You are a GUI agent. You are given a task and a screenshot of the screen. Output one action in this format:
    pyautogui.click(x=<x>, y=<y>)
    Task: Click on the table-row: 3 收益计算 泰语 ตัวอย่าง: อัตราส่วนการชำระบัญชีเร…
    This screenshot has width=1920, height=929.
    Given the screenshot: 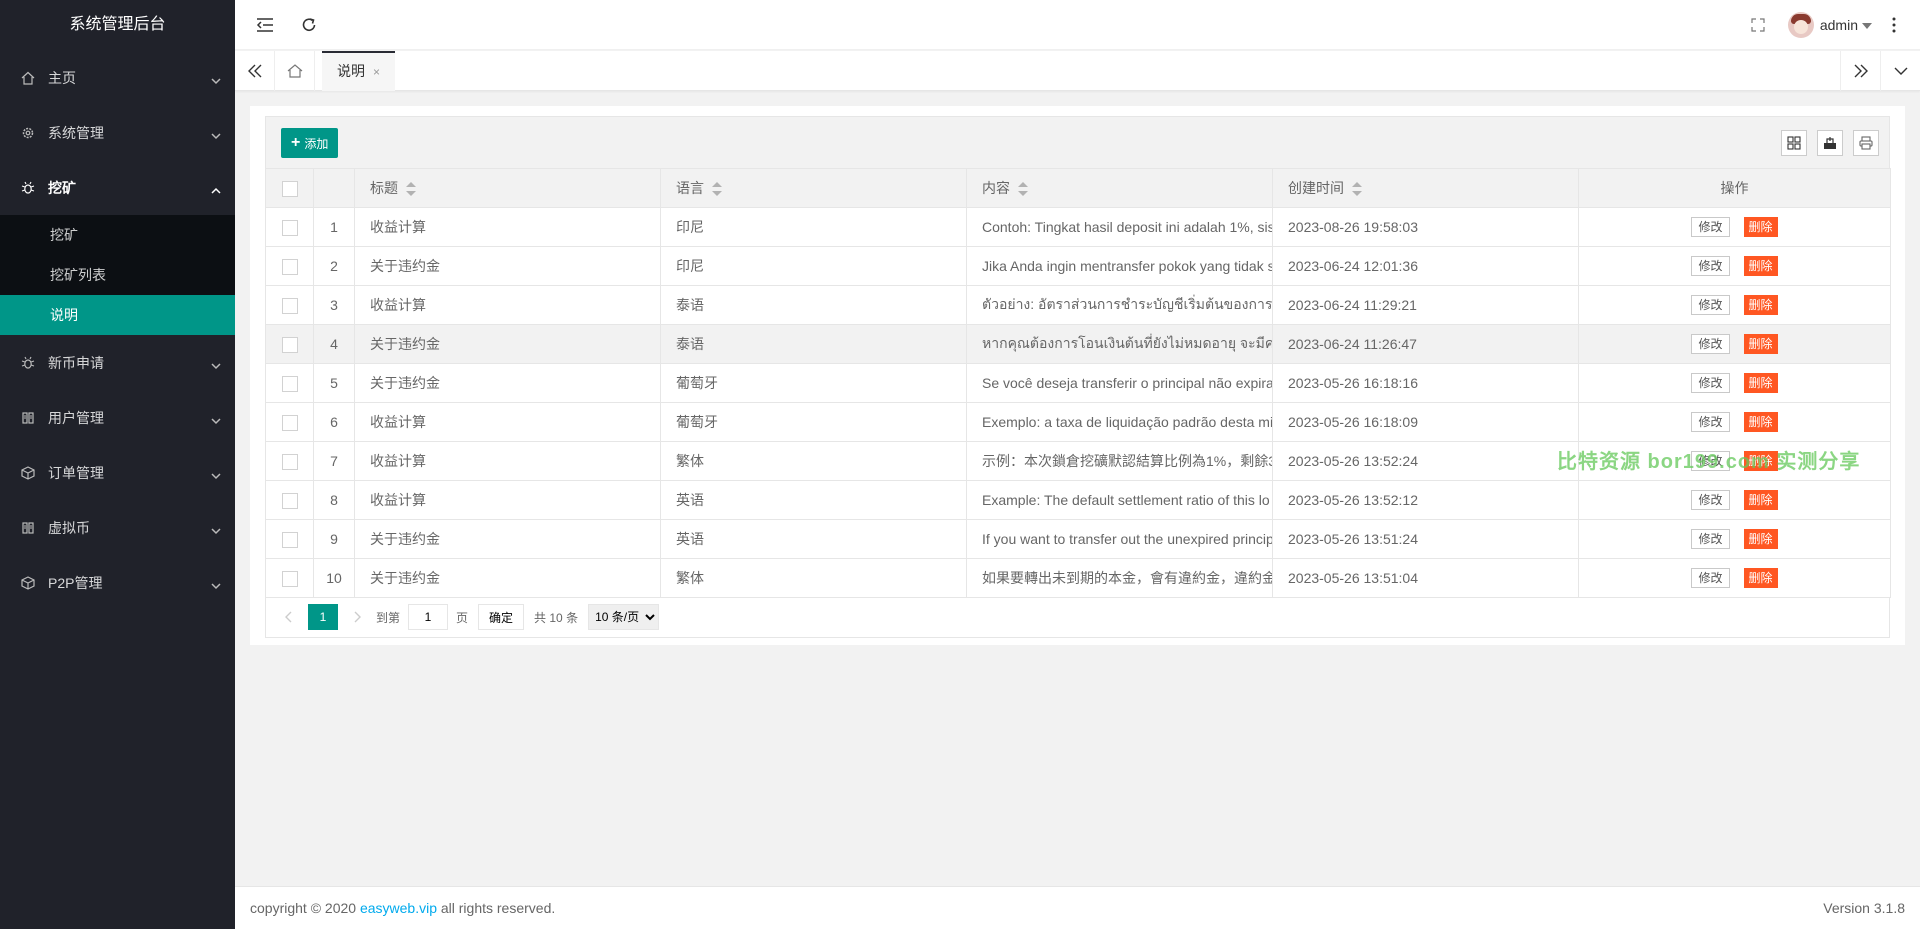 What is the action you would take?
    pyautogui.click(x=1078, y=305)
    